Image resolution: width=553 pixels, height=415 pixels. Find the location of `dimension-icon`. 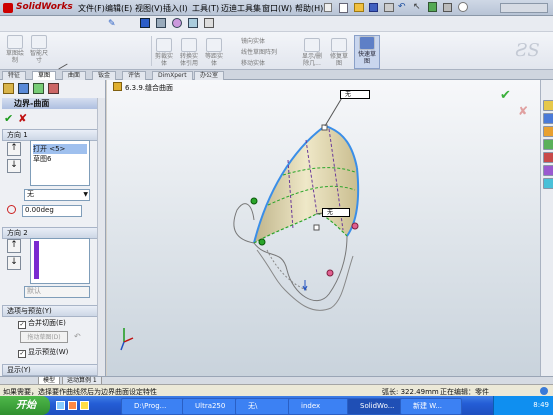

dimension-icon is located at coordinates (39, 42).